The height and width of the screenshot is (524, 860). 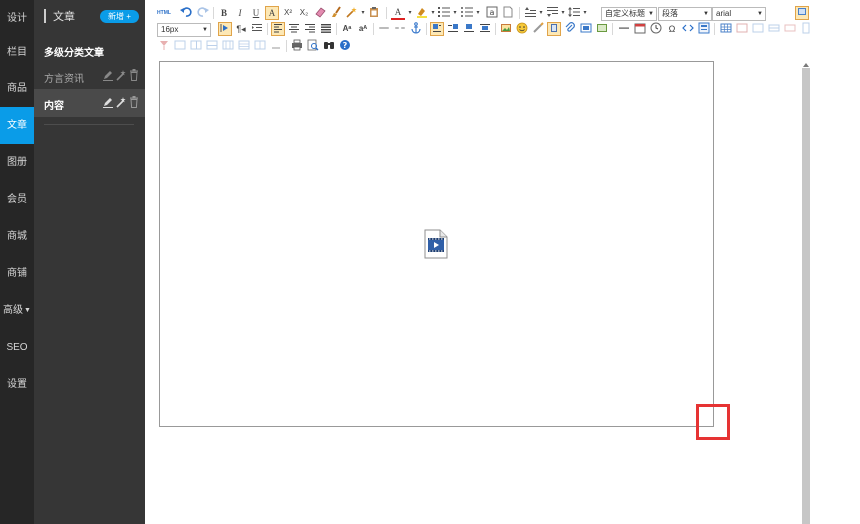 I want to click on image-gallery-icon, so click(x=602, y=29).